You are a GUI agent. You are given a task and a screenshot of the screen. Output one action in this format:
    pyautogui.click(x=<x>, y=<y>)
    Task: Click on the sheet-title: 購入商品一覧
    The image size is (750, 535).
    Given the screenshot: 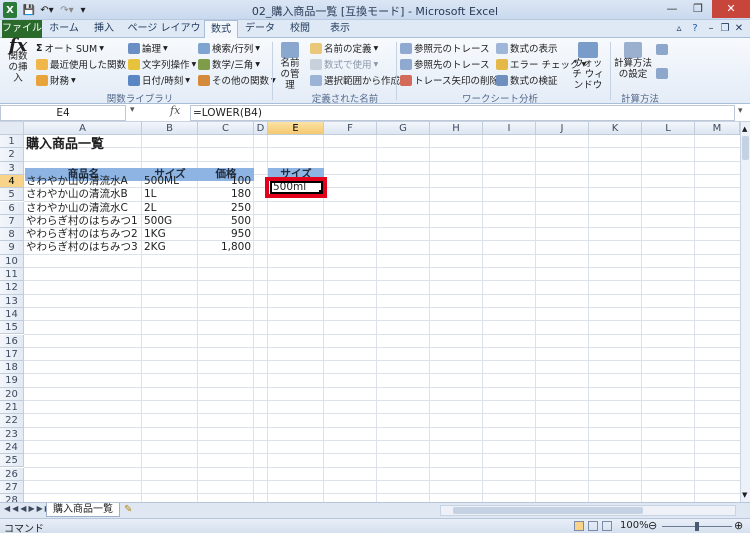 What is the action you would take?
    pyautogui.click(x=65, y=145)
    